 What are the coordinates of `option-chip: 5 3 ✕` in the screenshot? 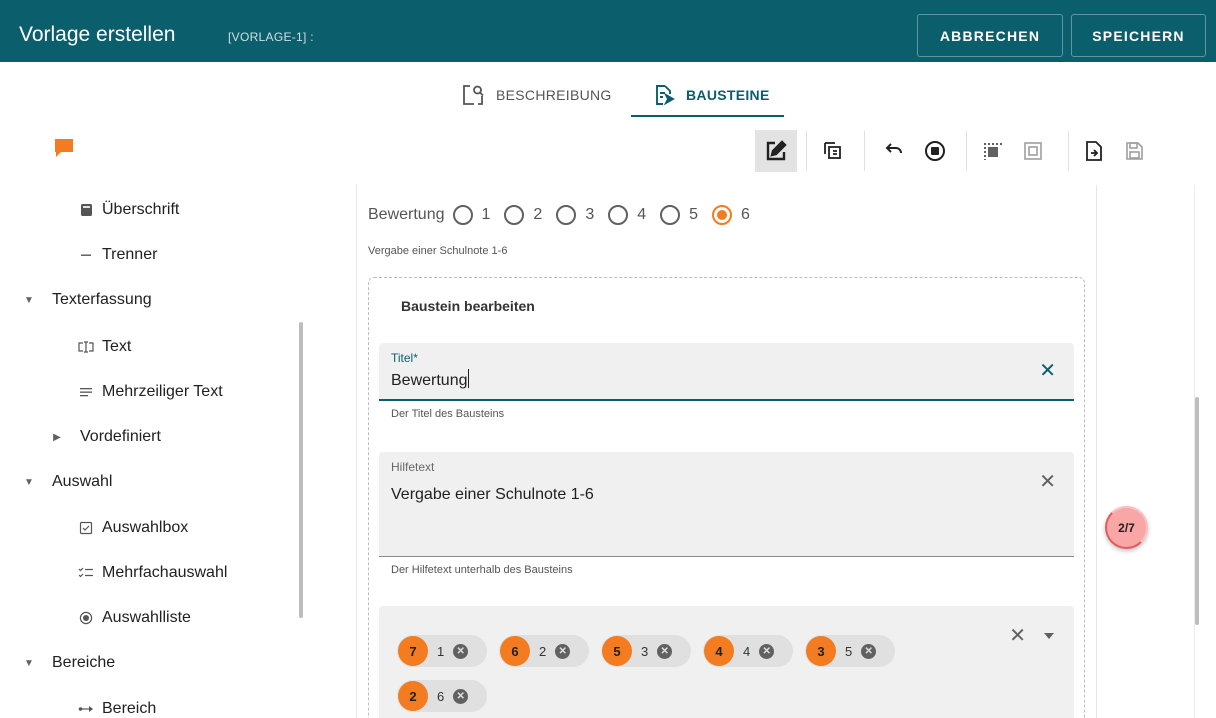 It's located at (646, 651).